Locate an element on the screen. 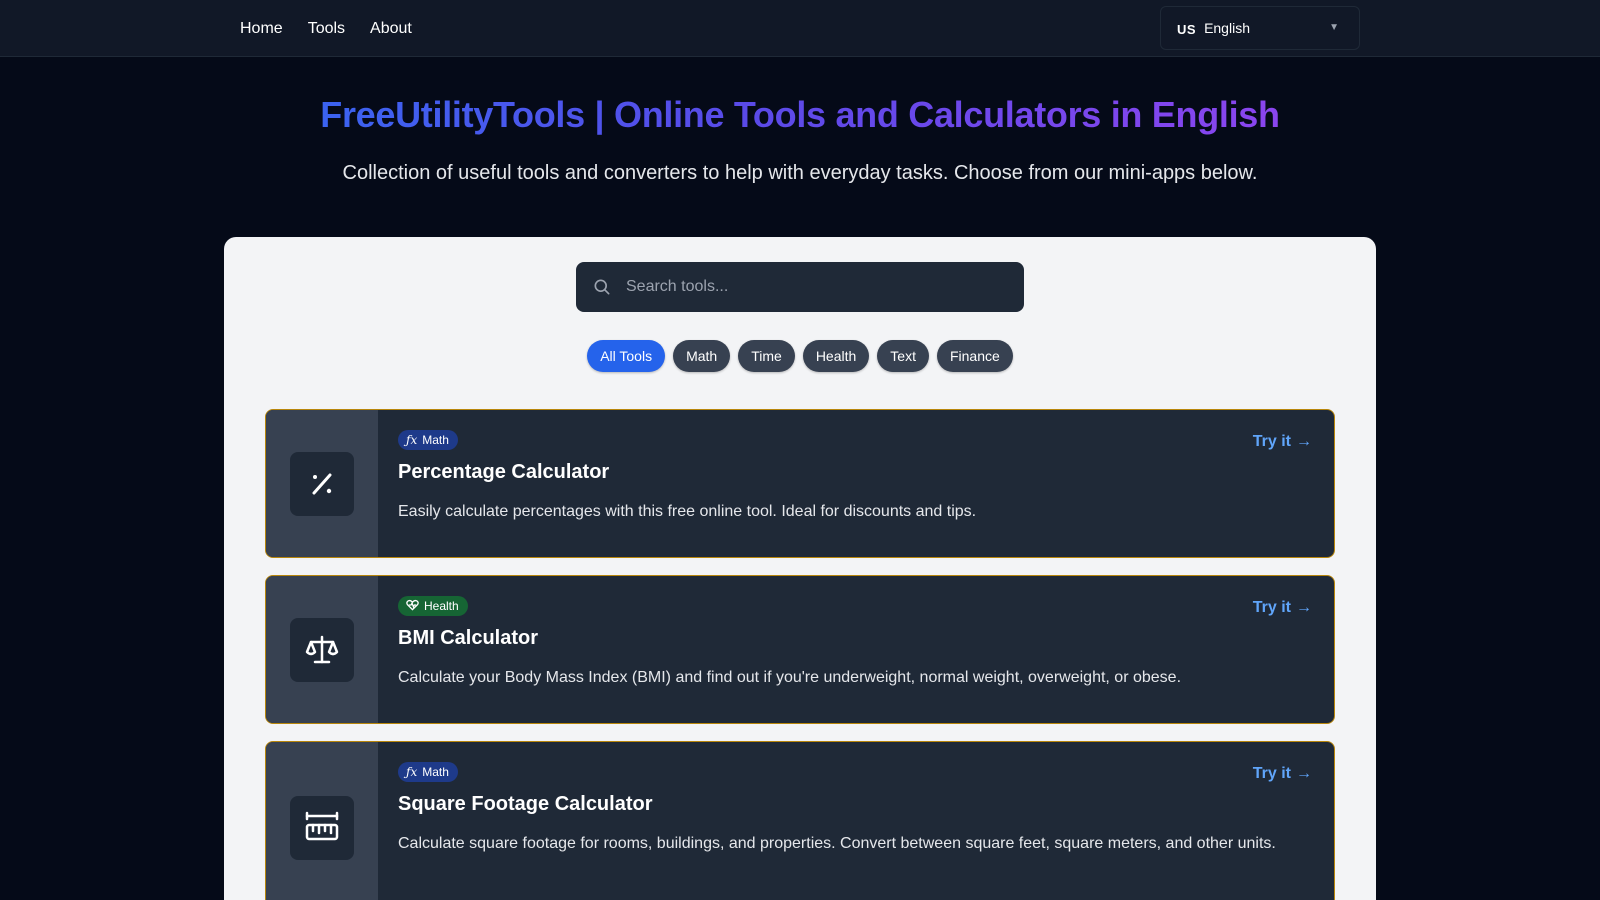  top-navbar: Home Tools About US English ▼ is located at coordinates (800, 28).